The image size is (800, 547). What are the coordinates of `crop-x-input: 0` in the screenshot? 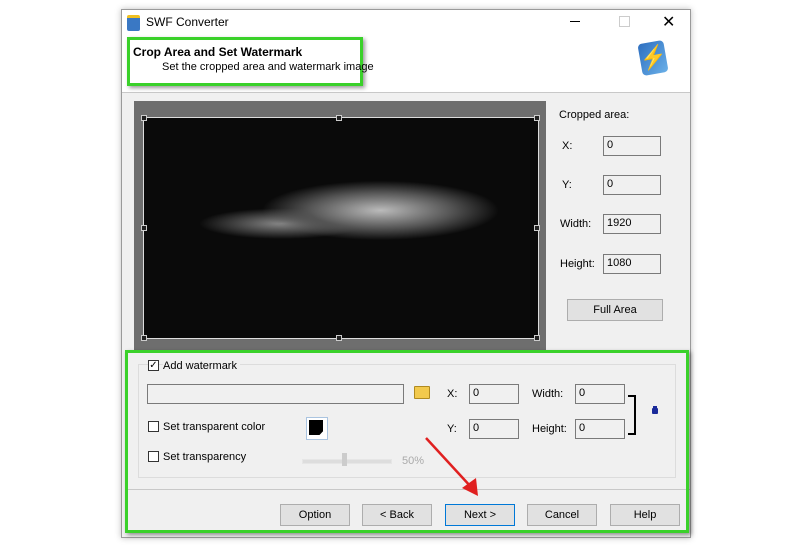 It's located at (632, 146).